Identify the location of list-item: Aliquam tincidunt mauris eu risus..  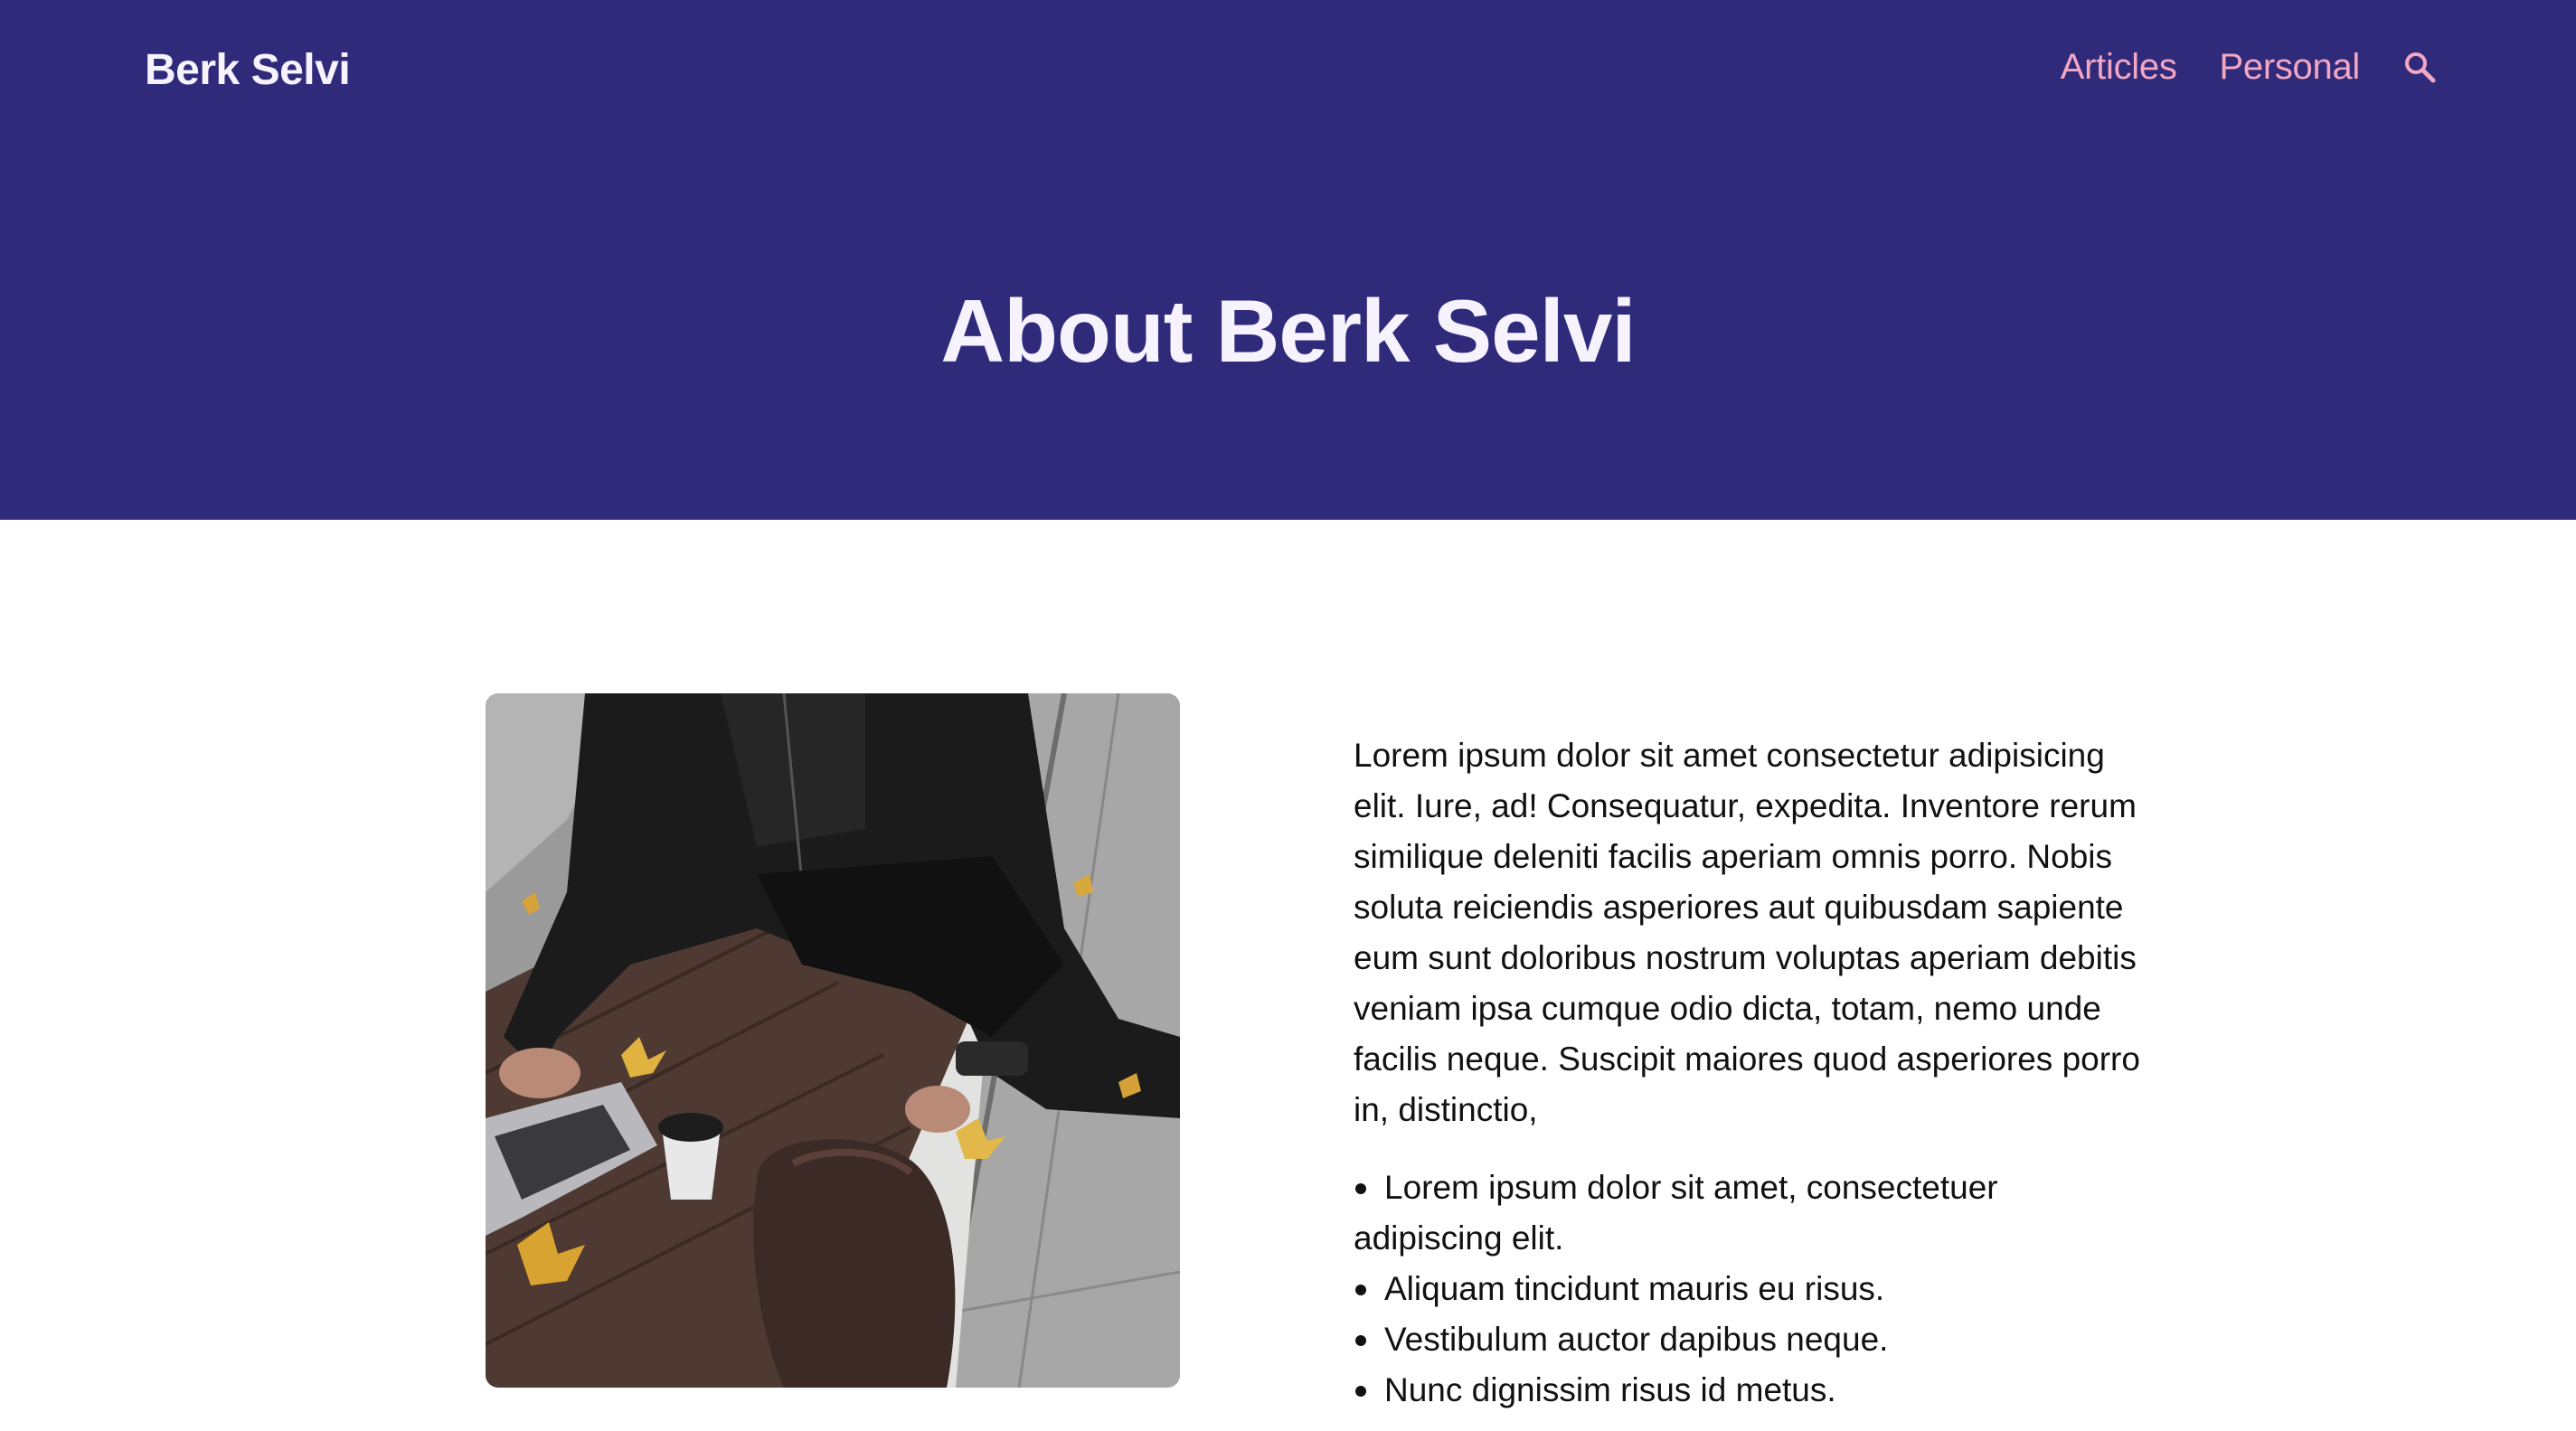
(1747, 1289).